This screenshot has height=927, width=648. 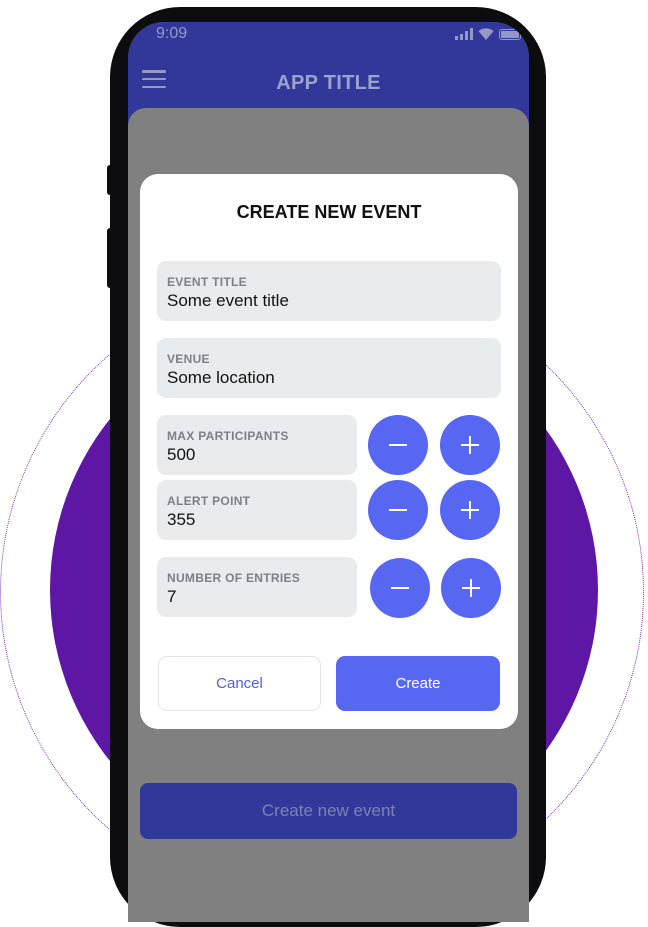 What do you see at coordinates (181, 519) in the screenshot?
I see `alert-point-value: 355` at bounding box center [181, 519].